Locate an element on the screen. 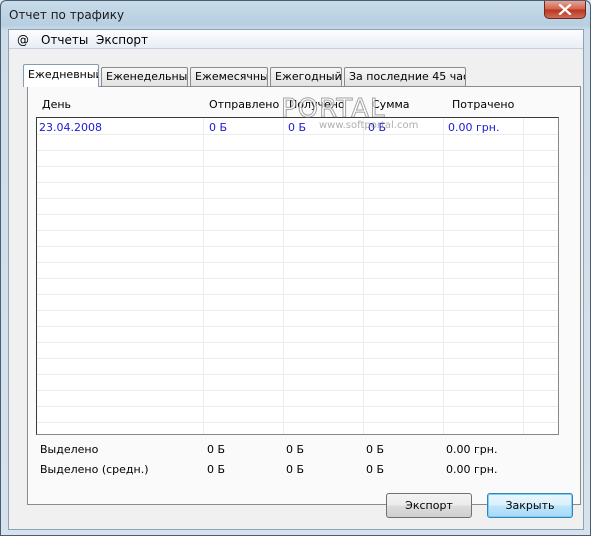  column-header-spent: Потрачено is located at coordinates (483, 104).